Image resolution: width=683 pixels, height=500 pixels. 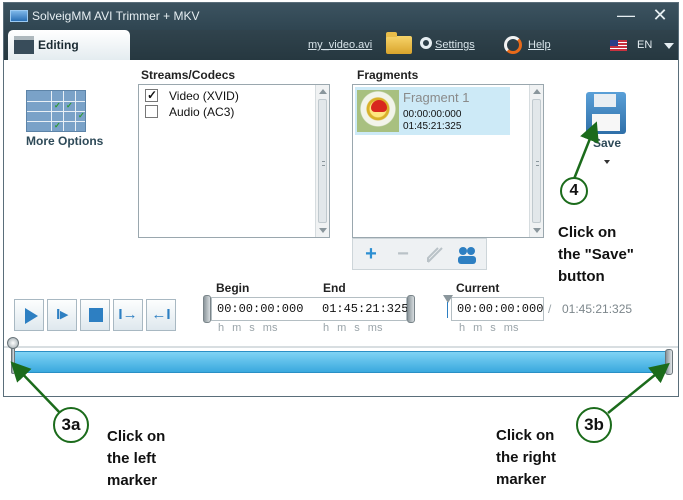 What do you see at coordinates (448, 161) in the screenshot?
I see `fragments-list: Fragment 1 00:00:00:000 01:45:21:325` at bounding box center [448, 161].